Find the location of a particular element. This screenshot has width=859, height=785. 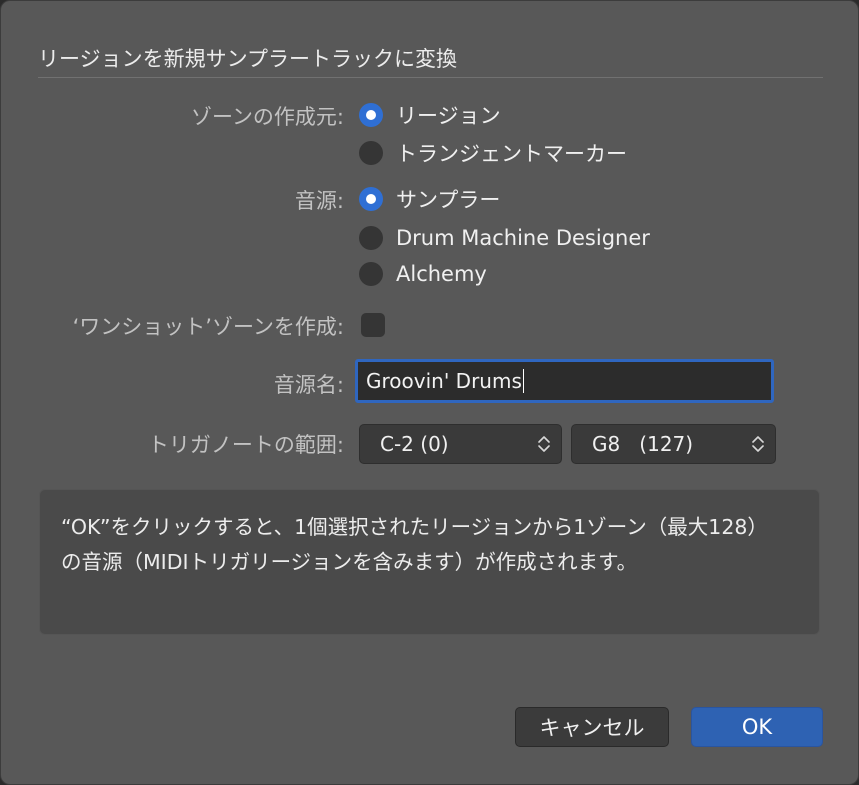

instrument-option-drum-machine-designer: Drum Machine Designer is located at coordinates (504, 238).